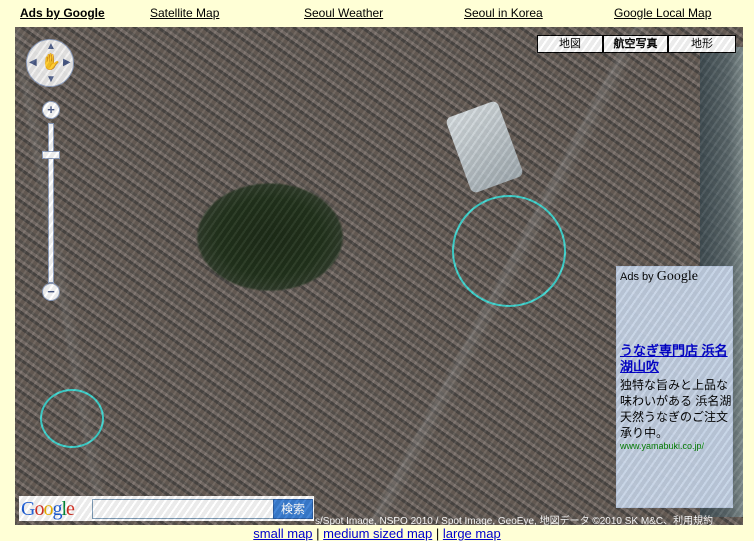 The width and height of the screenshot is (754, 541). I want to click on google-logo: Google, so click(48, 509).